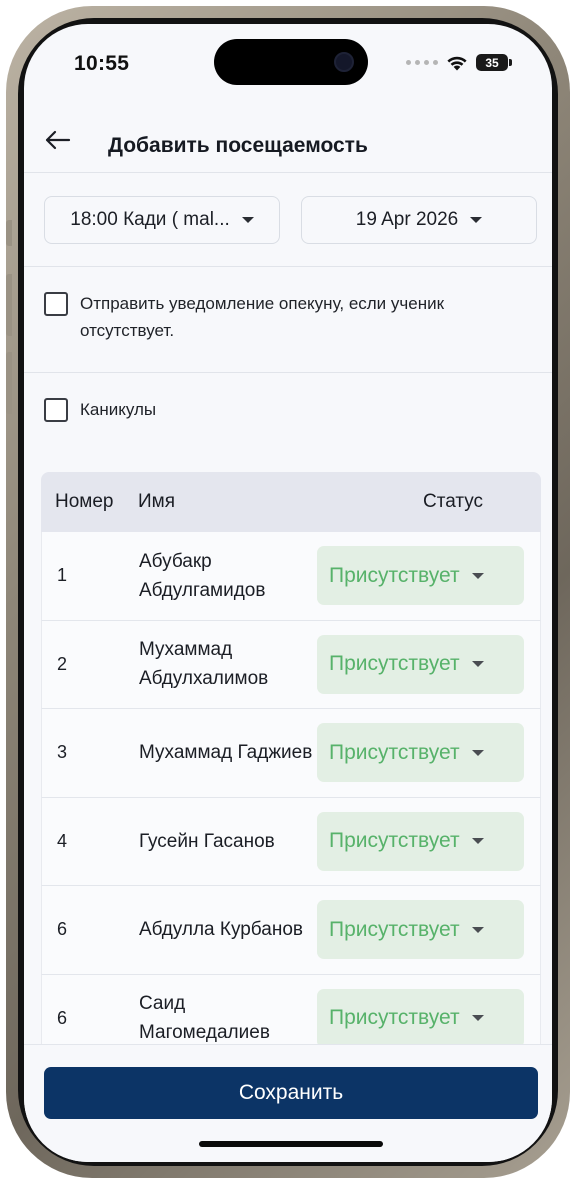 This screenshot has height=1186, width=576. Describe the element at coordinates (422, 62) in the screenshot. I see `signal-dots-icon` at that location.